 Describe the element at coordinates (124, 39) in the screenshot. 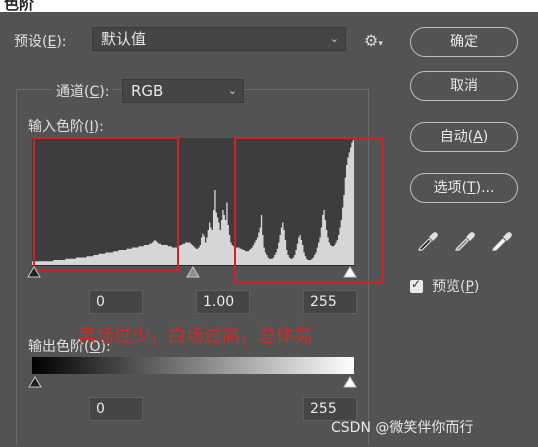

I see `preset-value: 默认值` at that location.